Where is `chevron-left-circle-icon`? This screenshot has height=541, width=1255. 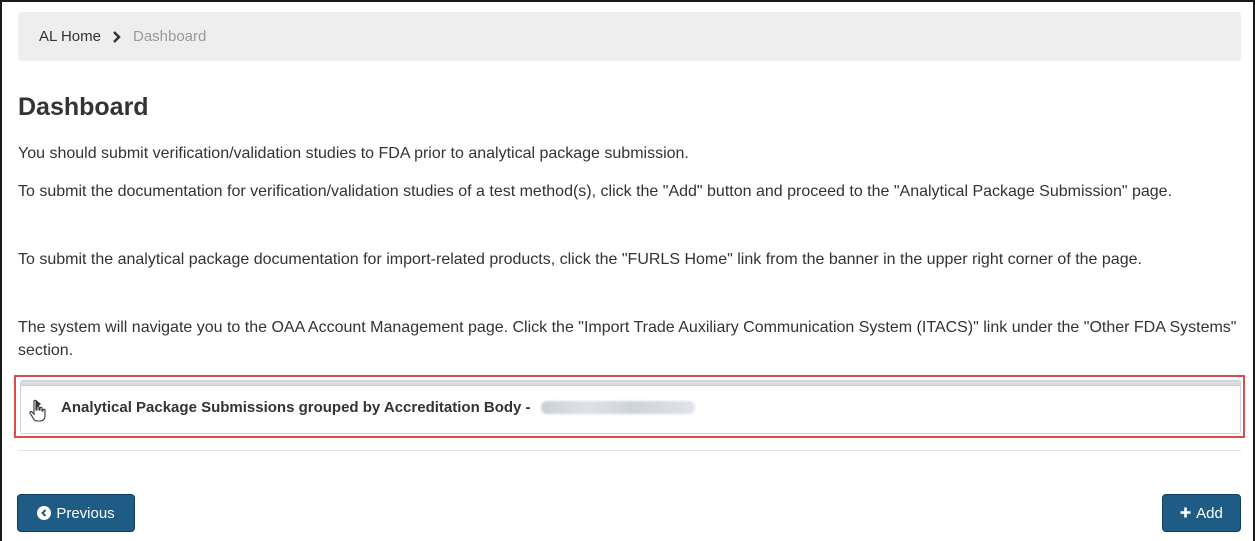 chevron-left-circle-icon is located at coordinates (44, 513).